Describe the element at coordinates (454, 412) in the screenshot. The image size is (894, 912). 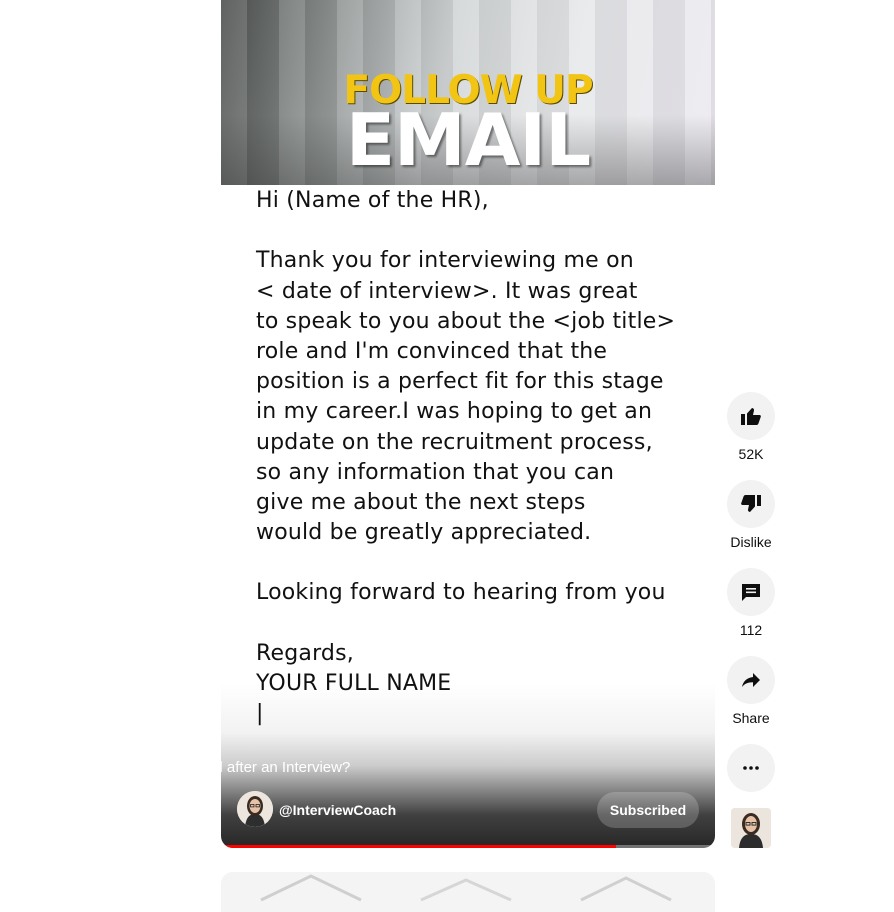
I see `letter-line: in my career.I was hoping to get an` at that location.